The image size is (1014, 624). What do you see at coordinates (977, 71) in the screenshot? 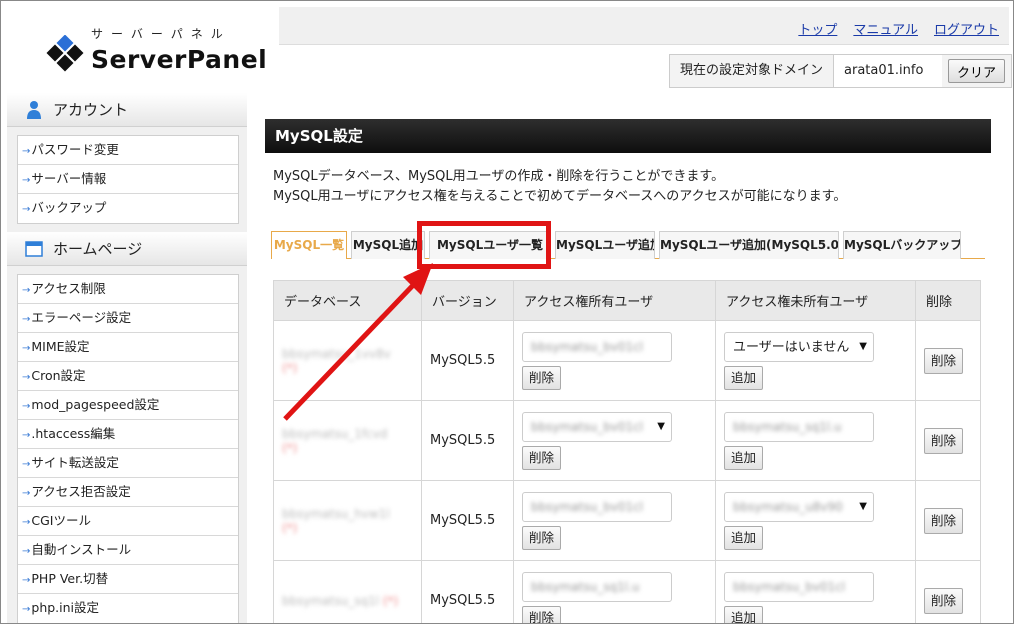
I see `clear-button: クリア` at bounding box center [977, 71].